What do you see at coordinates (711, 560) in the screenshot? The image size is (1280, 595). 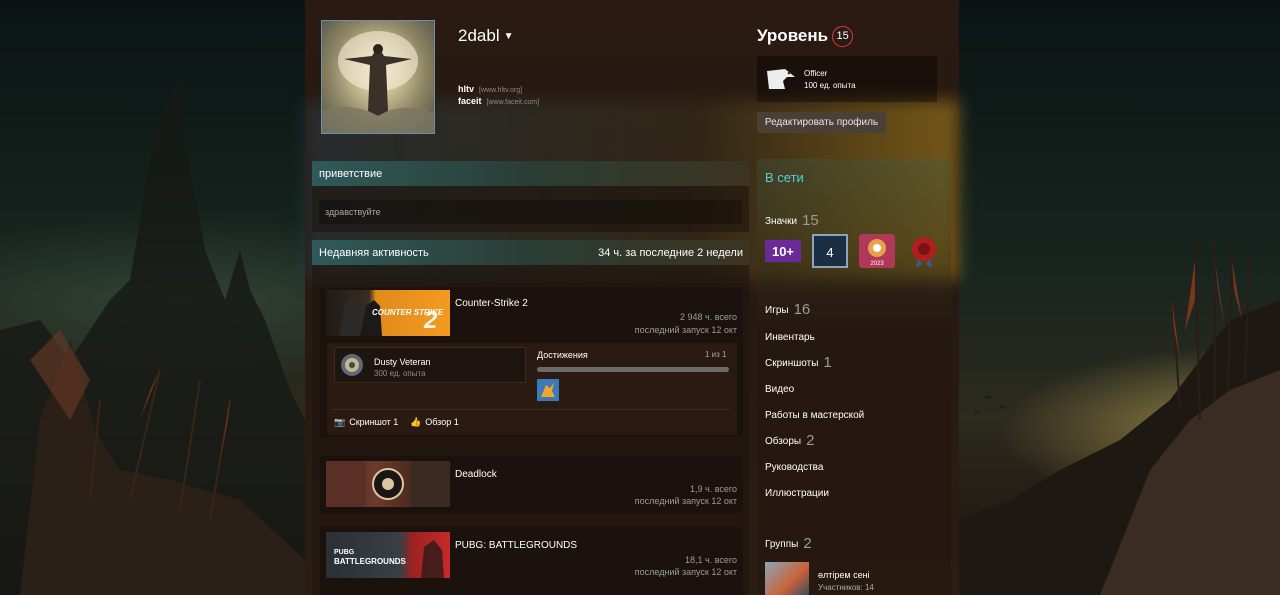 I see `game-hours: 18,1 ч. всего` at bounding box center [711, 560].